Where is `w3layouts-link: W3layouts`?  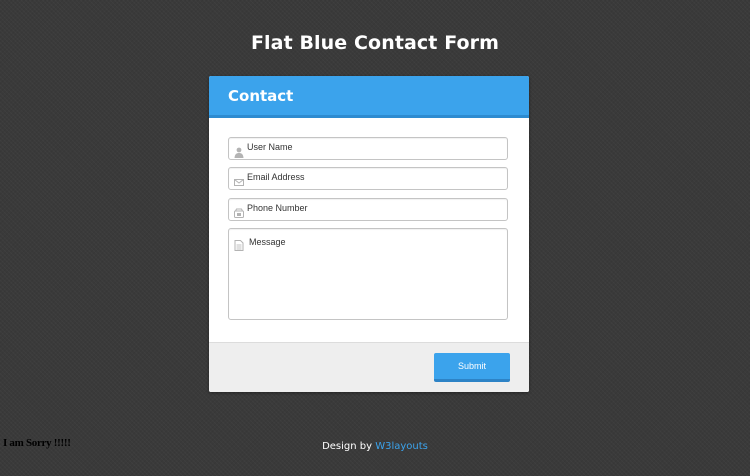 w3layouts-link: W3layouts is located at coordinates (401, 446).